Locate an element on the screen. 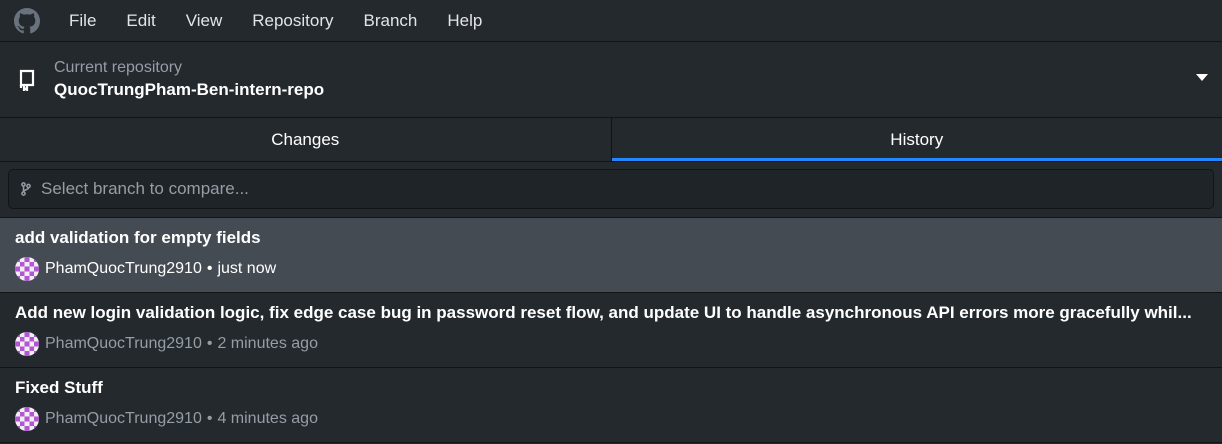 This screenshot has width=1222, height=444. repository-label: Current repository is located at coordinates (118, 67).